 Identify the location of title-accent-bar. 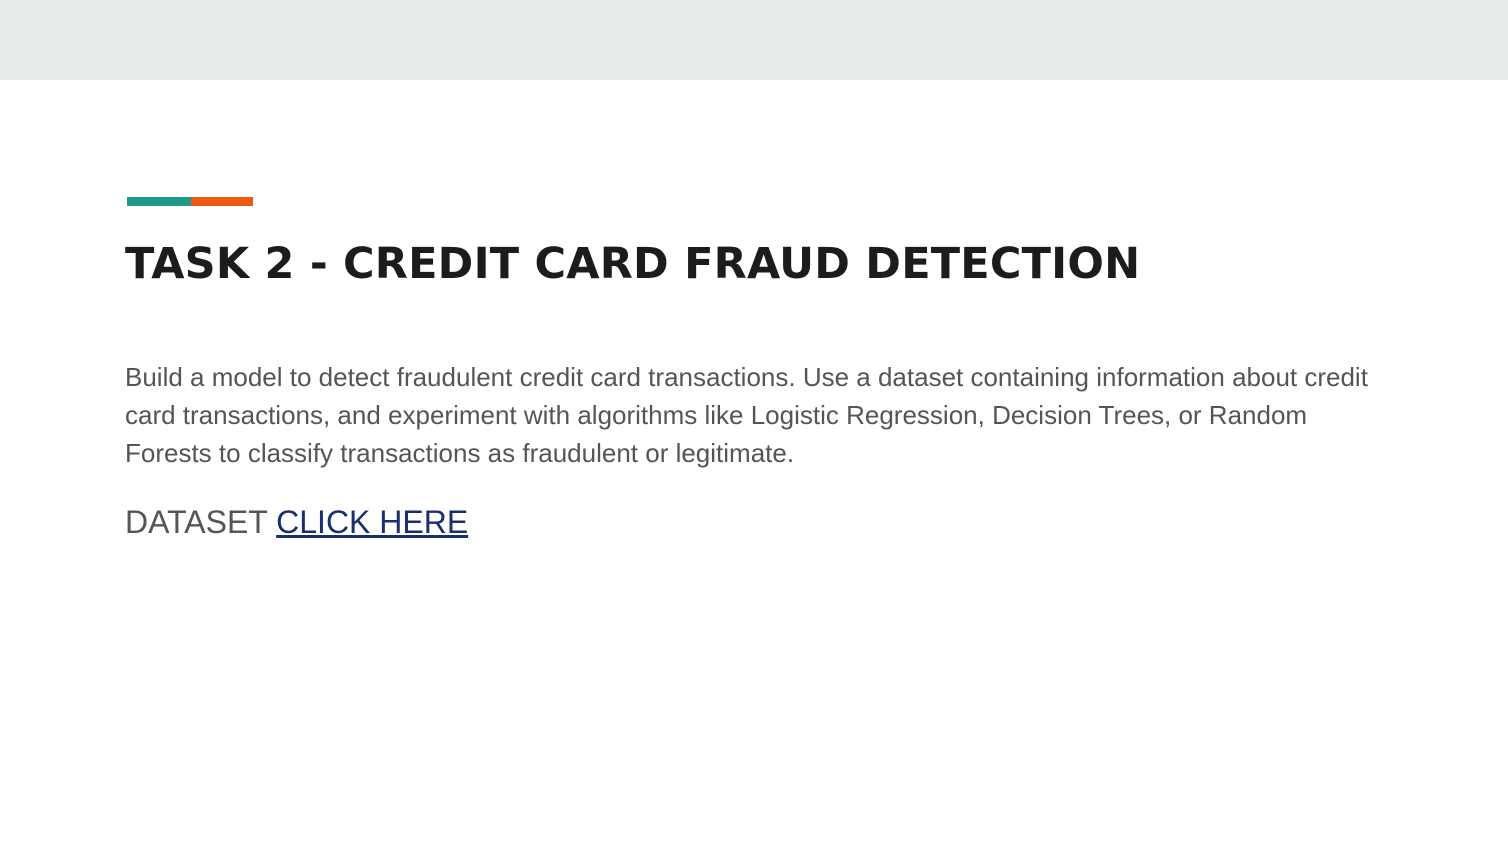
(190, 201).